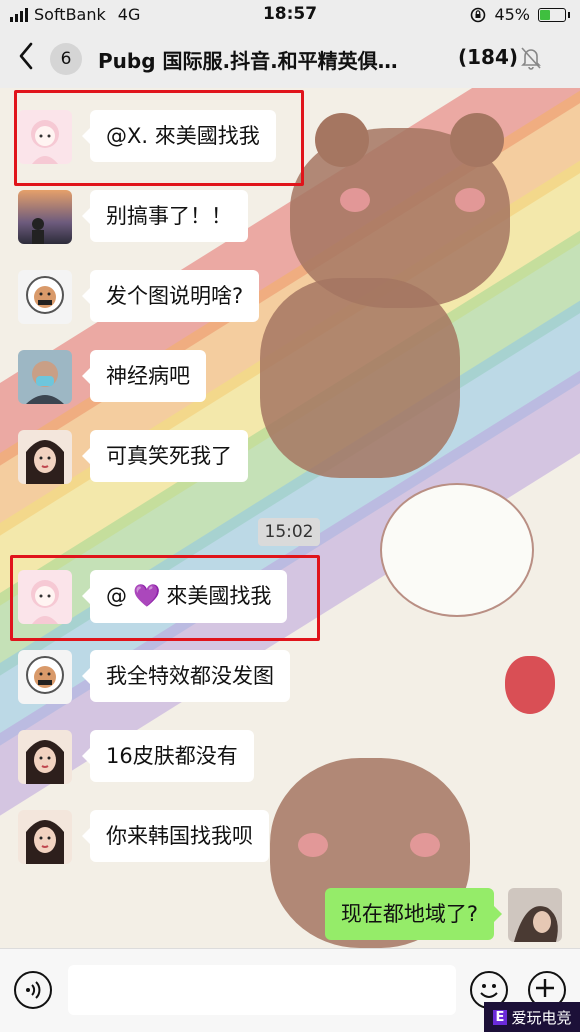  I want to click on message-bubble: 我全特效都没发图, so click(186, 676).